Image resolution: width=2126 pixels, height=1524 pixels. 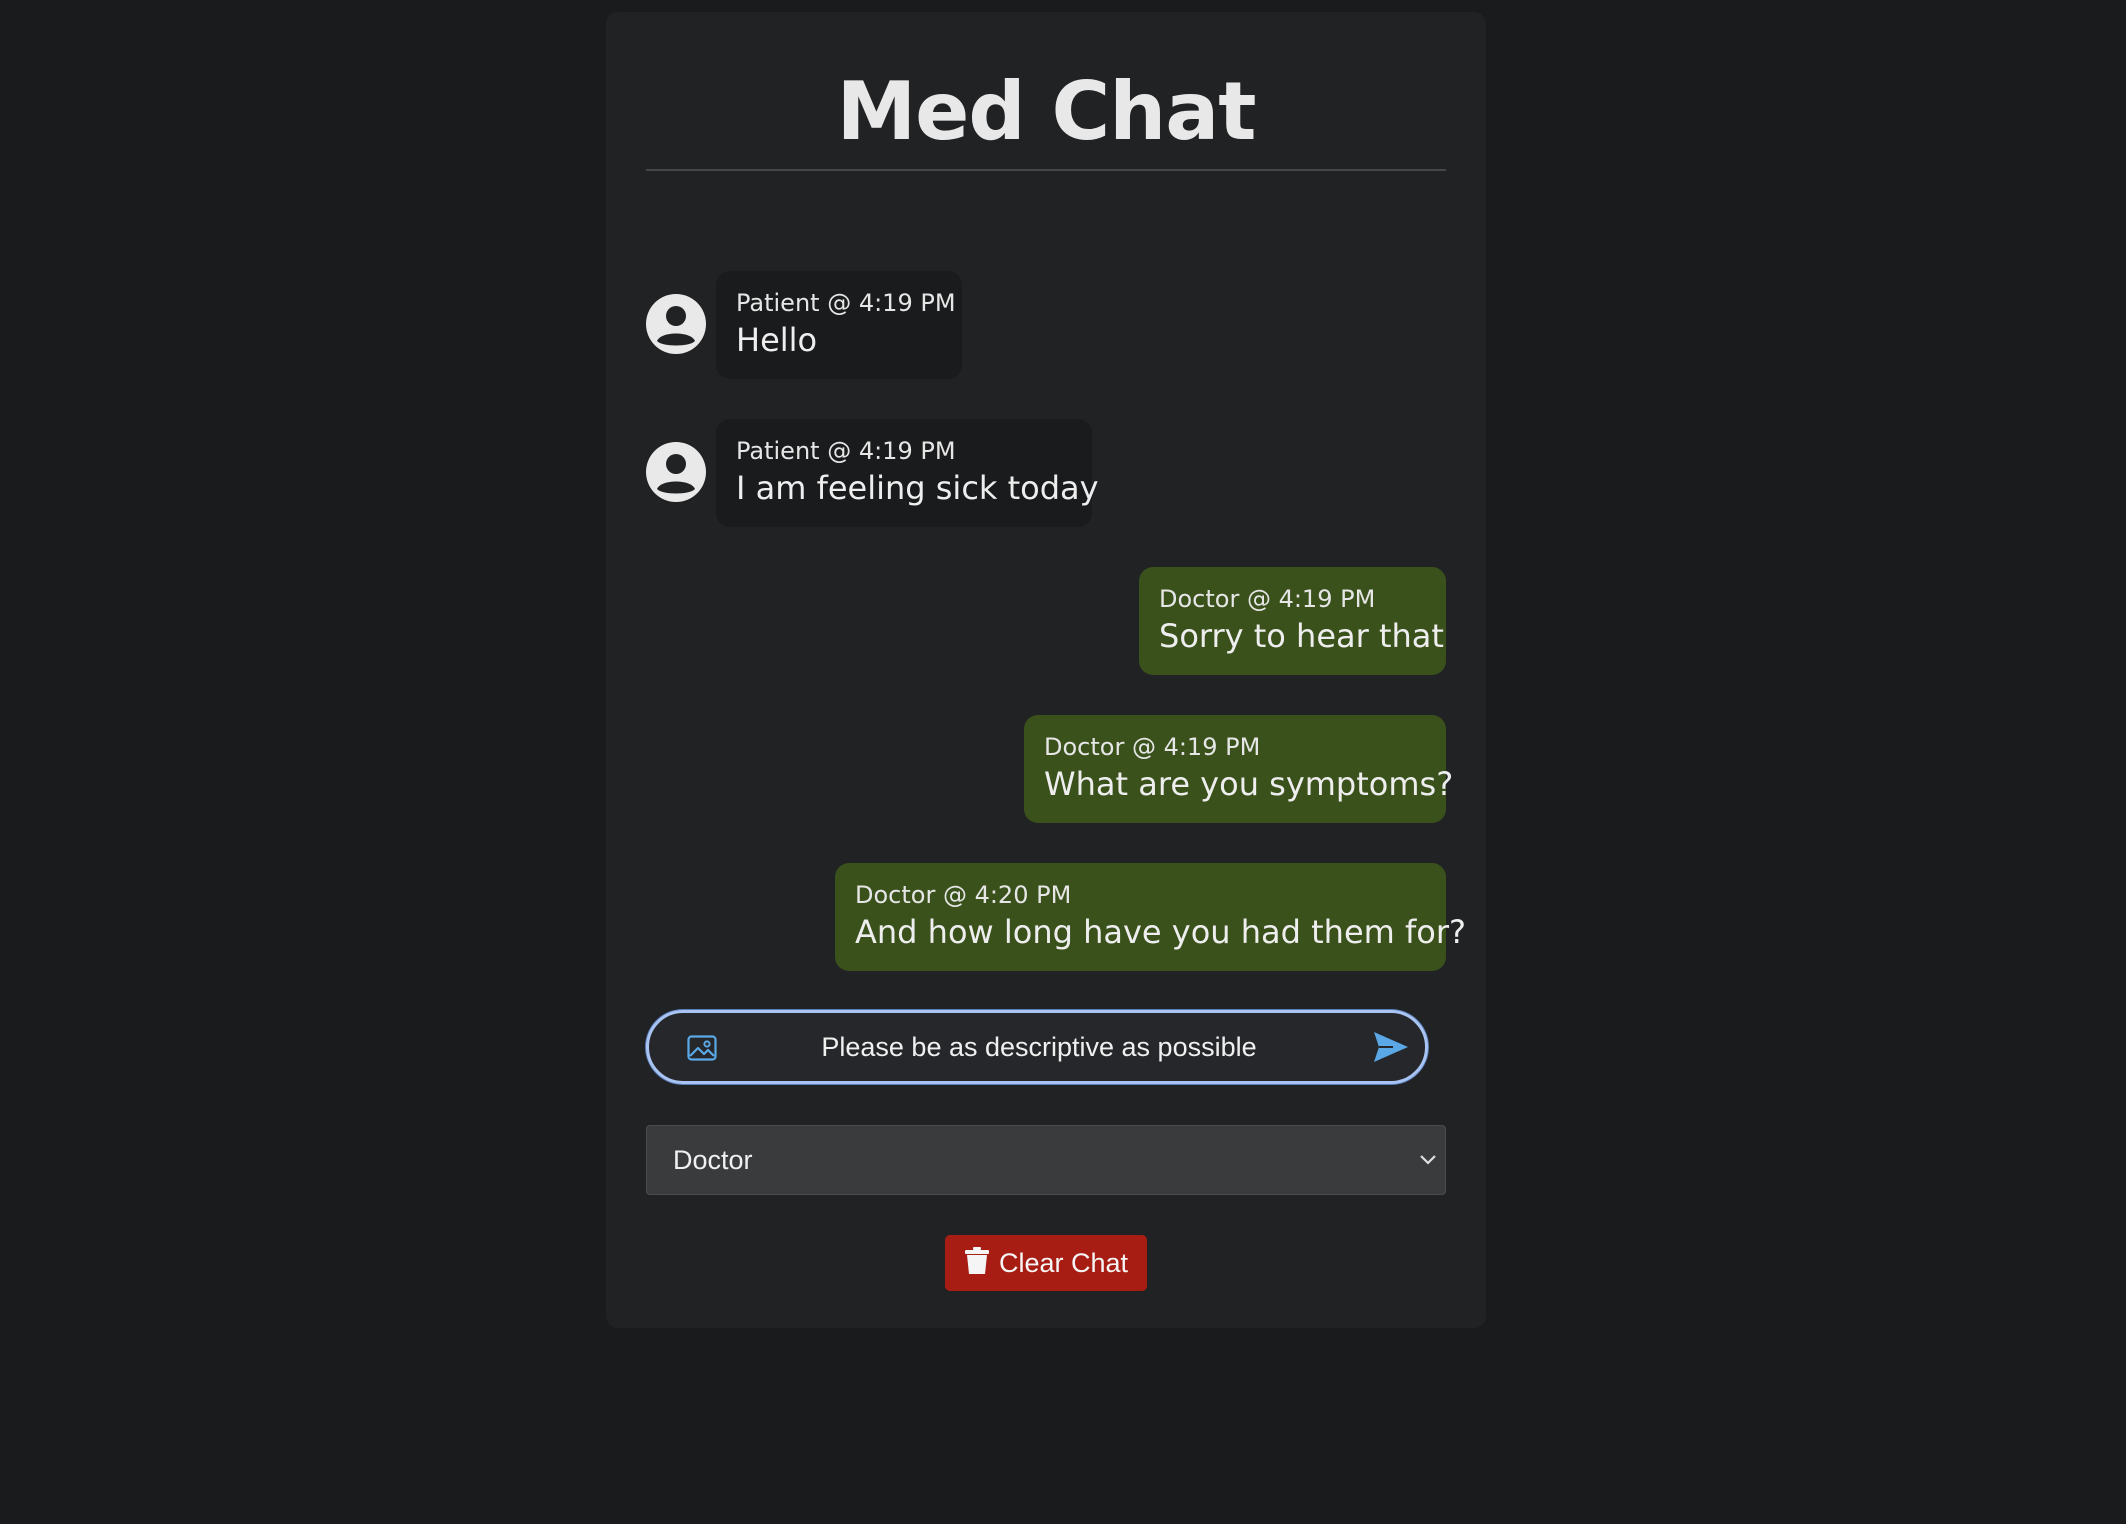 I want to click on message-patient: Patient @ 4:19 PM Hello, so click(x=839, y=325).